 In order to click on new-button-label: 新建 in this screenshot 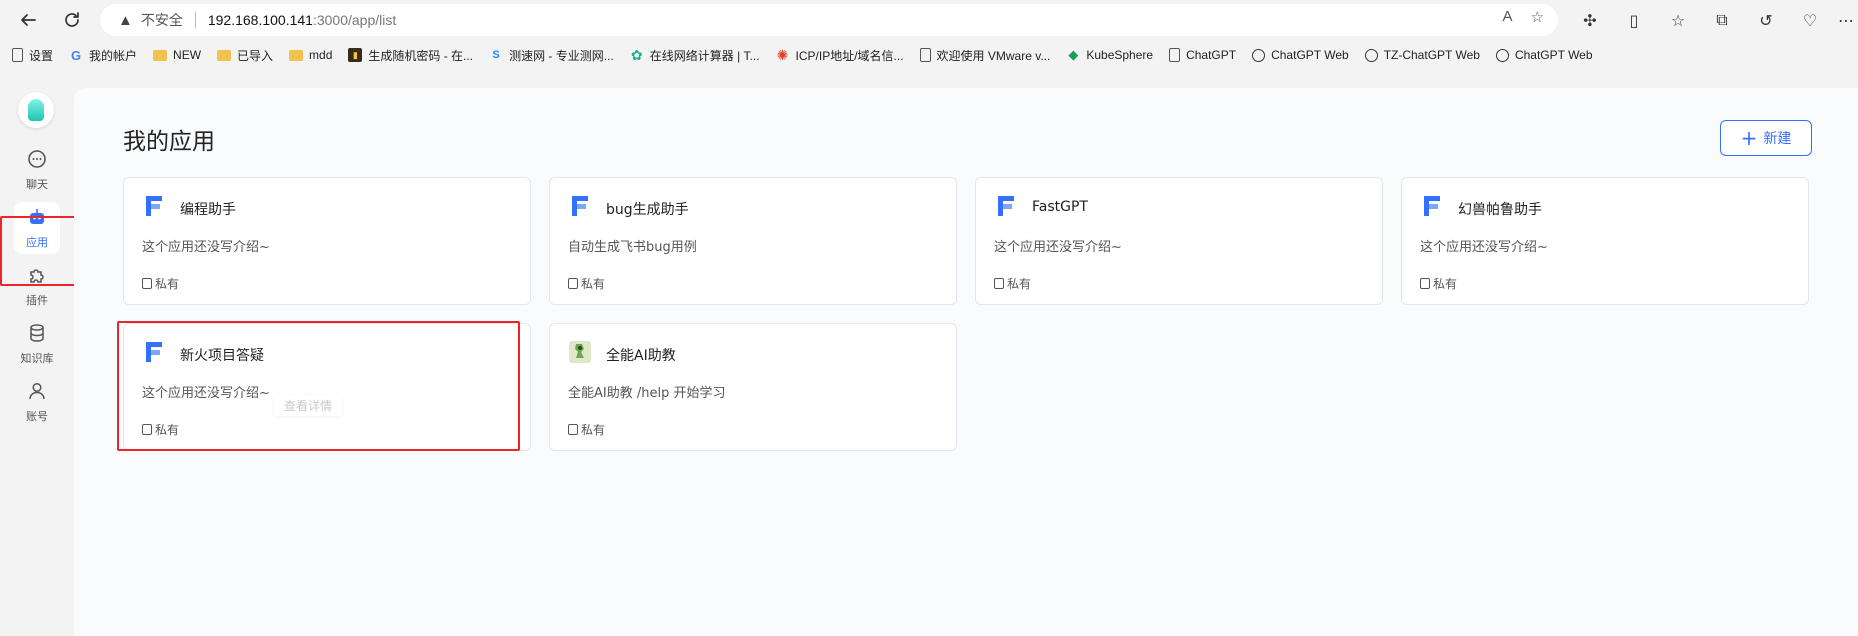, I will do `click(1777, 139)`.